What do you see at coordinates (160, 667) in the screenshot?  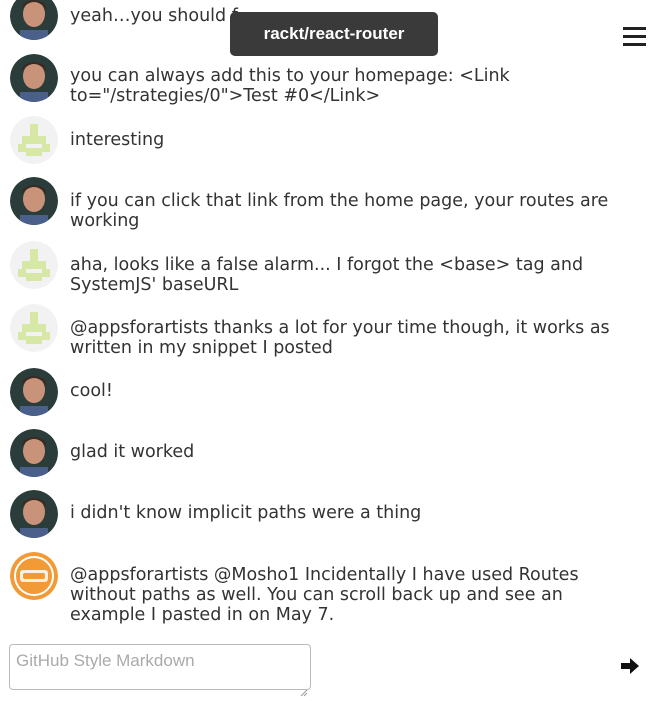 I see `message-input` at bounding box center [160, 667].